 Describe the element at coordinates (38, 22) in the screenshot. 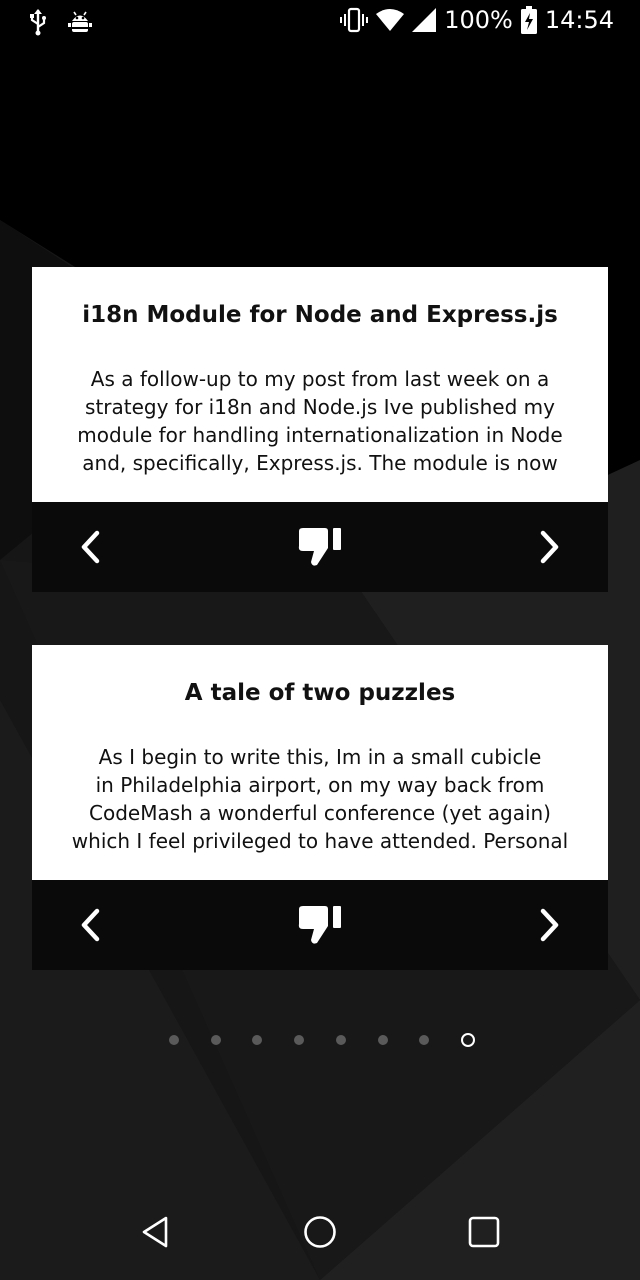

I see `usb-icon` at that location.